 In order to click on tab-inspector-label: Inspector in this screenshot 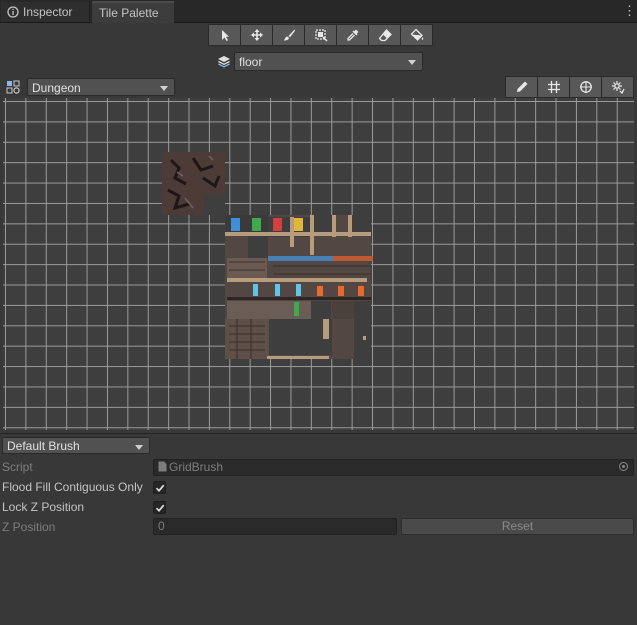, I will do `click(48, 12)`.